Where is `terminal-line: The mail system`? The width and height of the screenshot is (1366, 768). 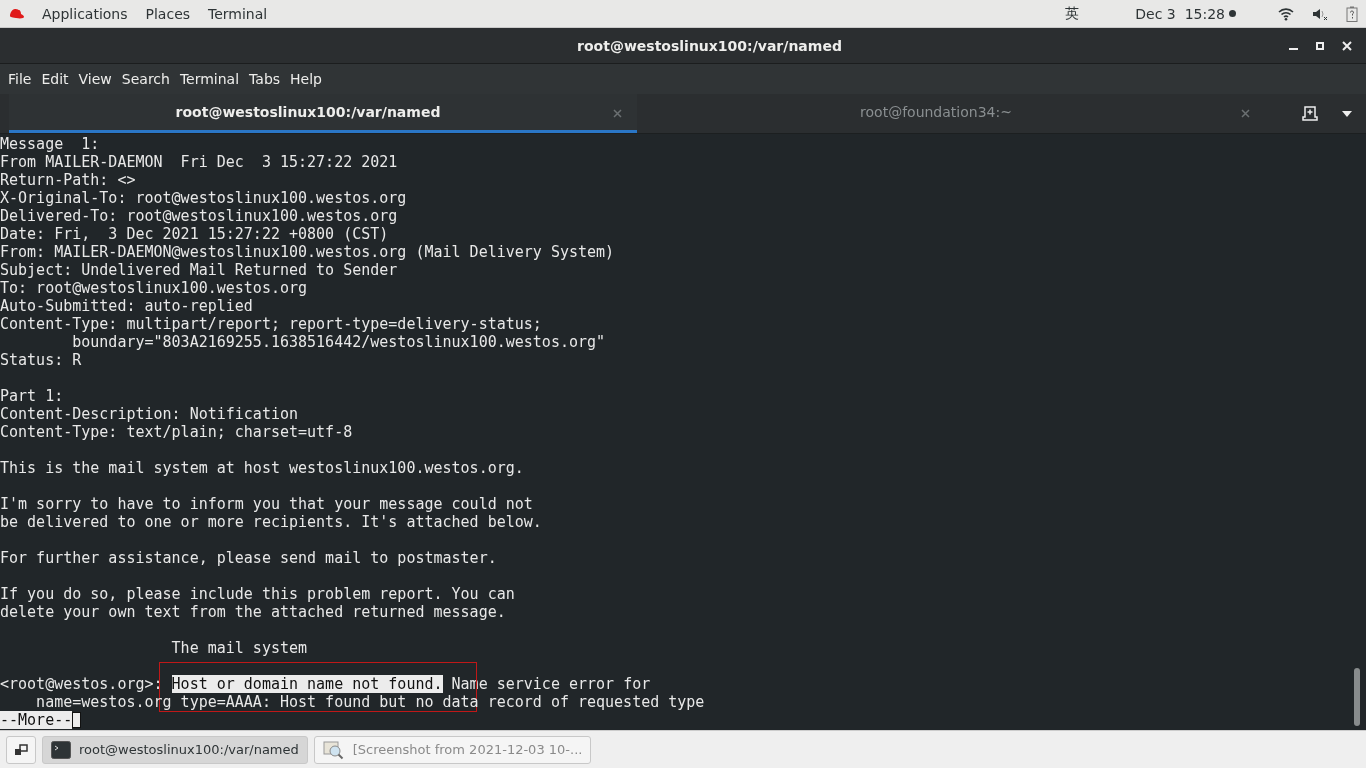
terminal-line: The mail system is located at coordinates (239, 648).